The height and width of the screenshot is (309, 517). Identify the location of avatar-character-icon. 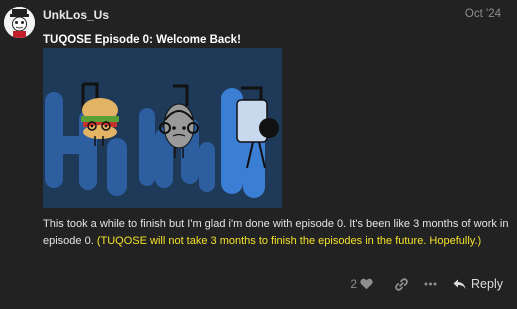
(19, 22).